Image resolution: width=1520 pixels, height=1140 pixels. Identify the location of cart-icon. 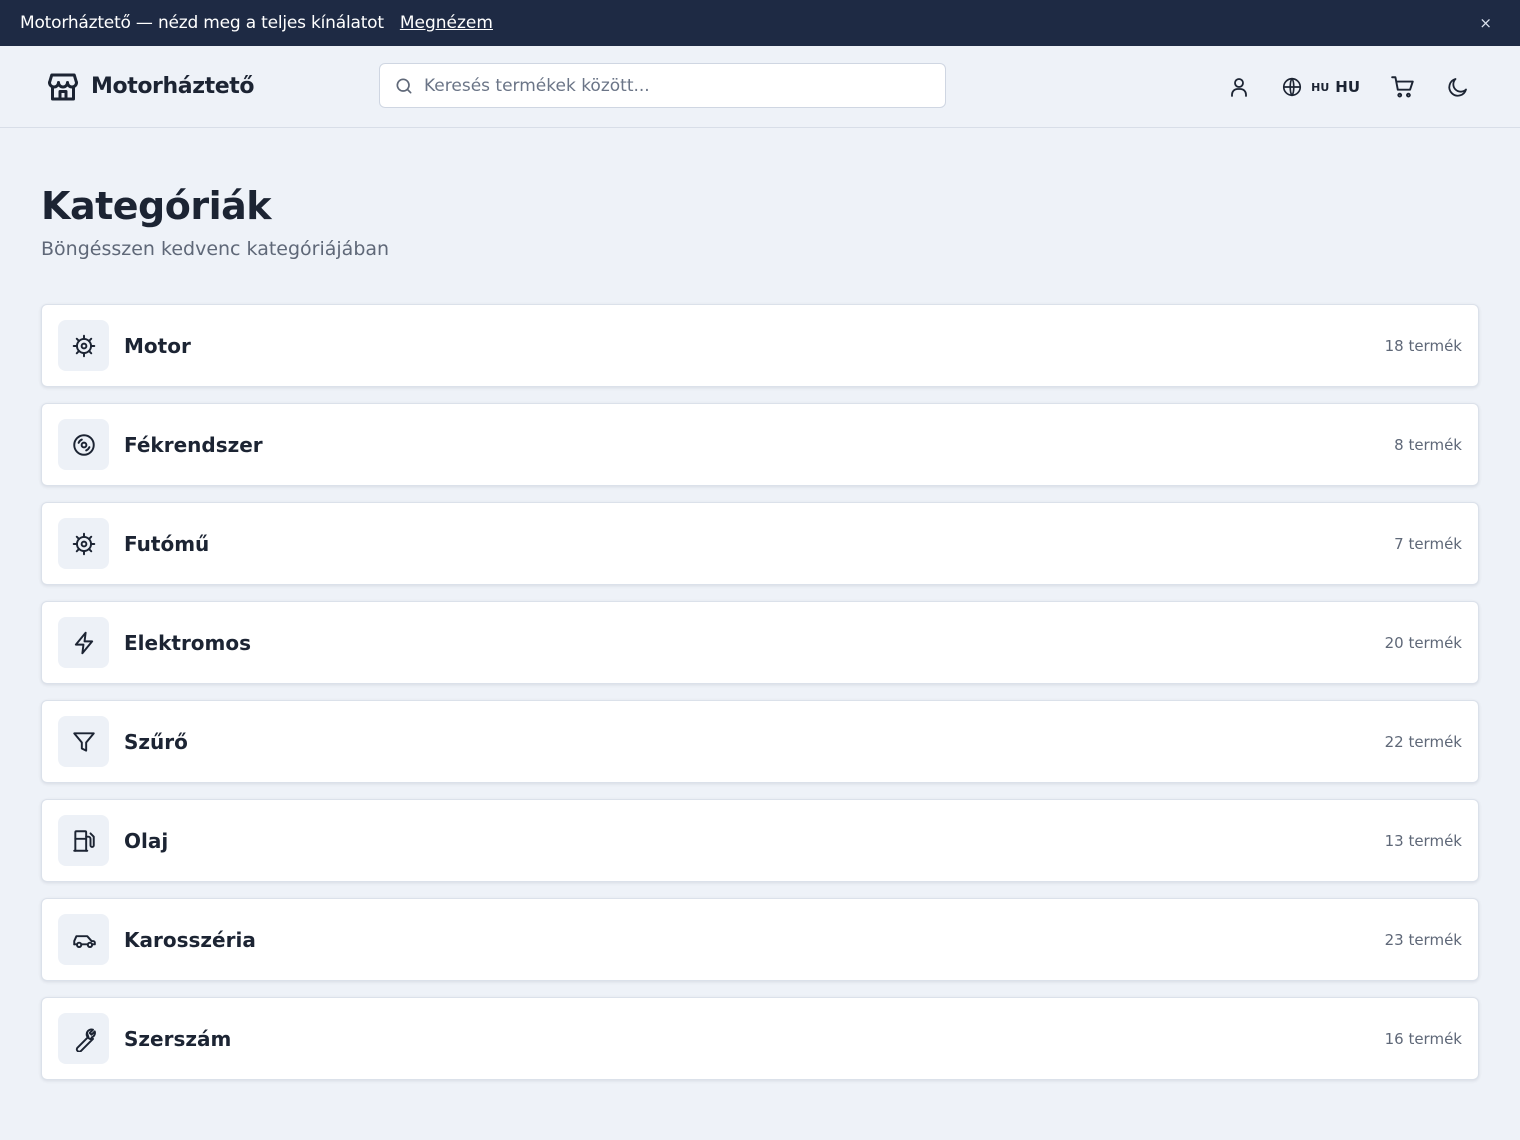
(1403, 87).